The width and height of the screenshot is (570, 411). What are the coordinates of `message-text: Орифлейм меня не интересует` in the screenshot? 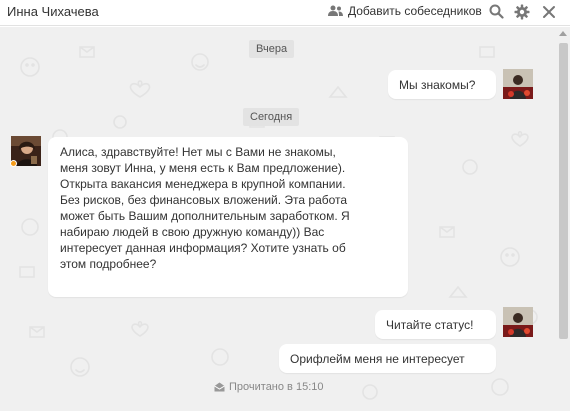 It's located at (377, 359).